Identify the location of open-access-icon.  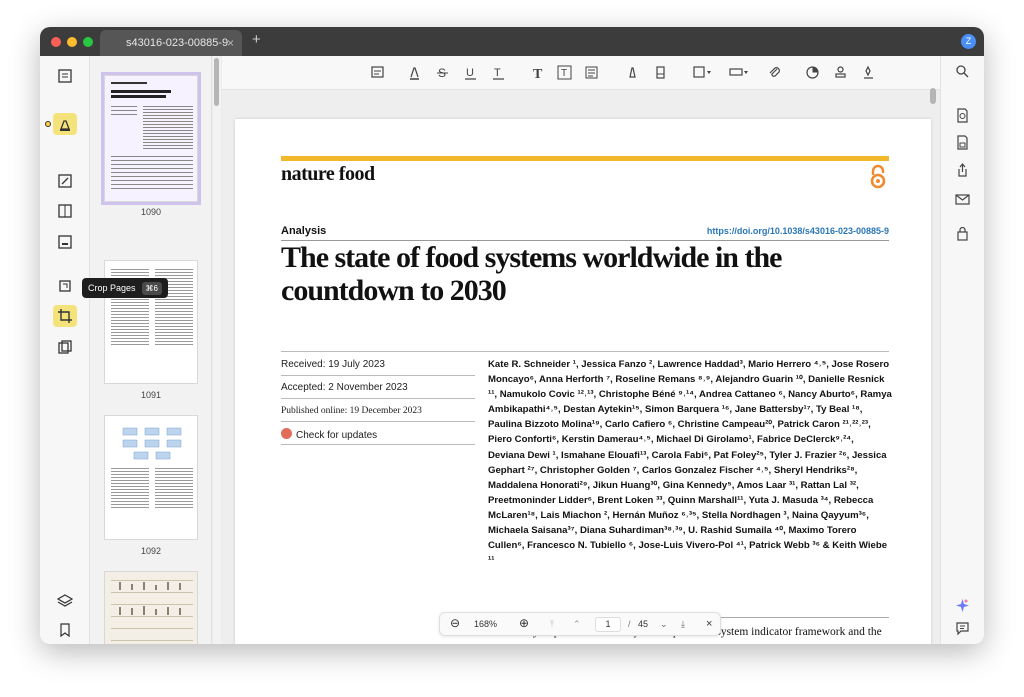
(878, 177).